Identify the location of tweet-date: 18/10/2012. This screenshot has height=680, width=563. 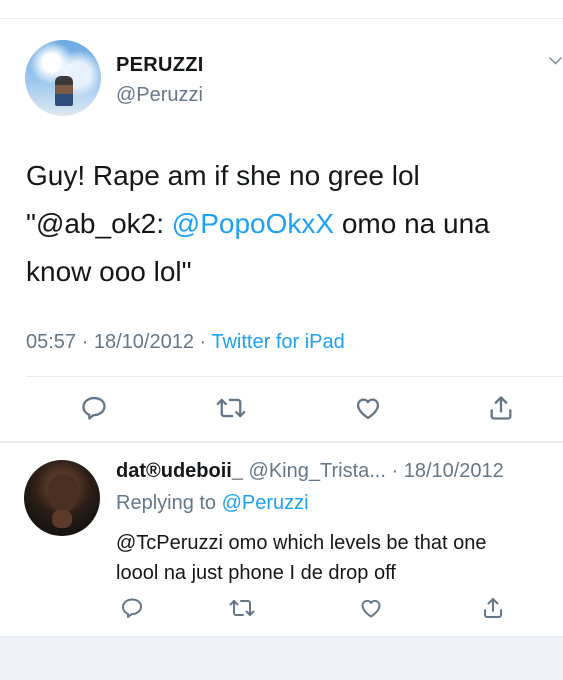
(143, 342).